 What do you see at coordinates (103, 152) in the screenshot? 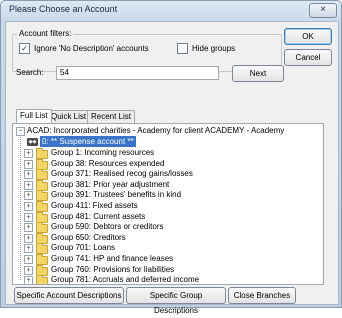
I see `tree-group-label: Group 1: Incoming resources` at bounding box center [103, 152].